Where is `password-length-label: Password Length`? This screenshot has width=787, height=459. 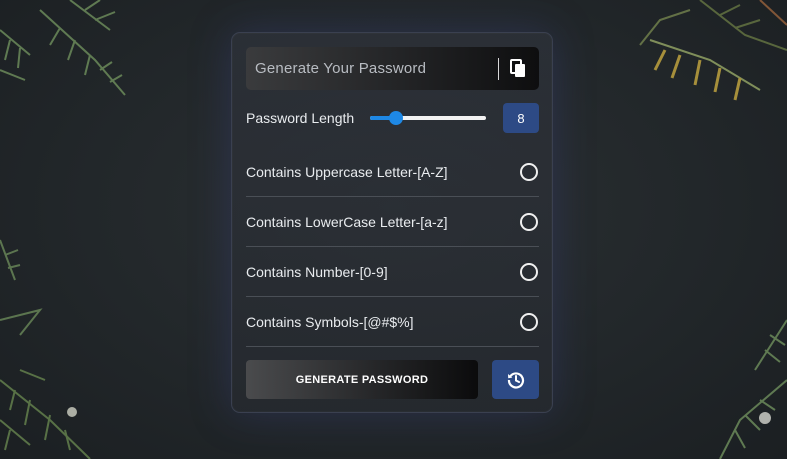
password-length-label: Password Length is located at coordinates (300, 118).